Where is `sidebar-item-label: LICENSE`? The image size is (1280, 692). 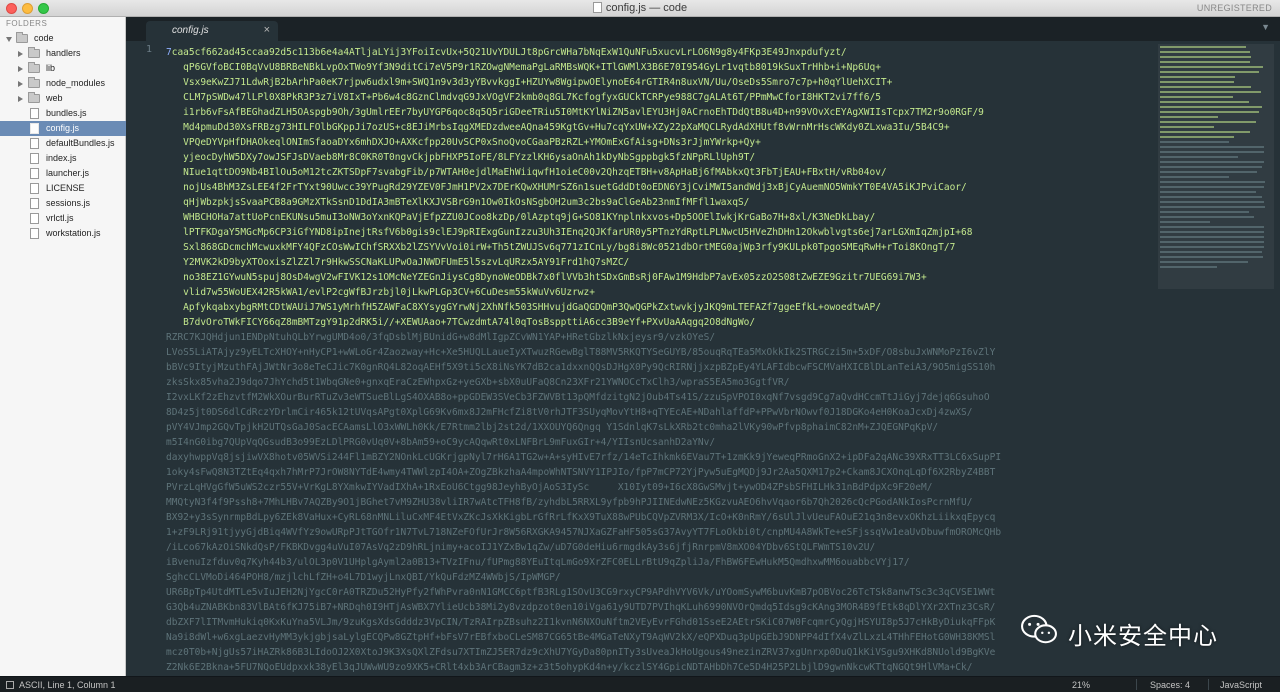
sidebar-item-label: LICENSE is located at coordinates (65, 188).